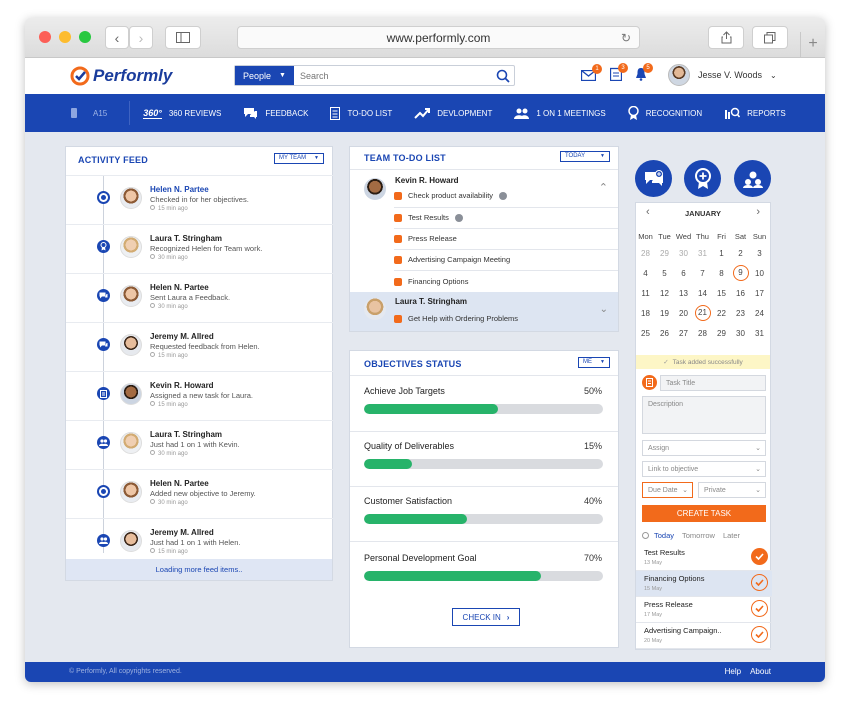  What do you see at coordinates (740, 273) in the screenshot?
I see `calendar-day: 9` at bounding box center [740, 273].